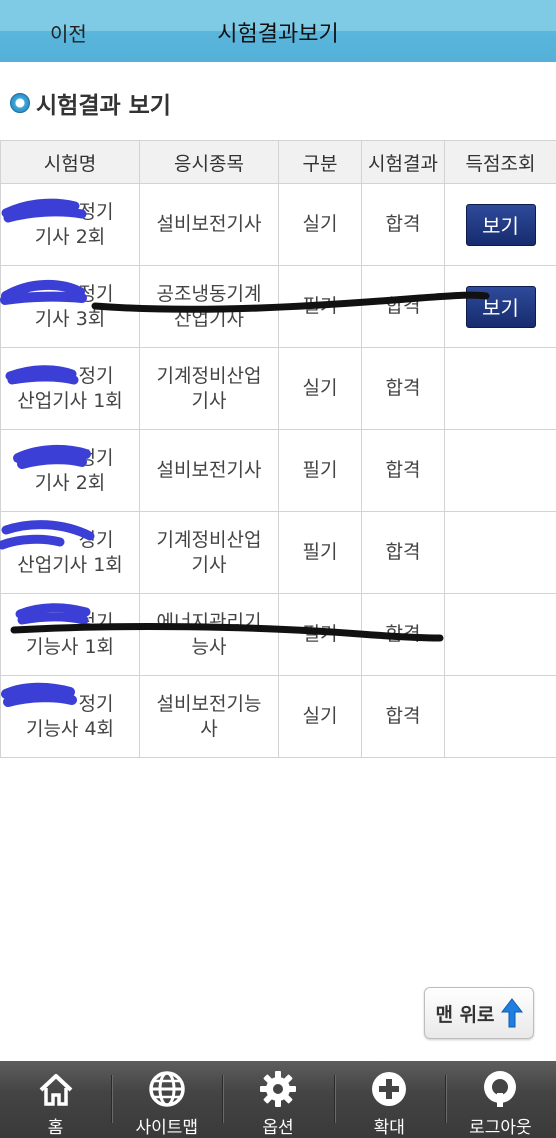 The width and height of the screenshot is (556, 1138). Describe the element at coordinates (70, 634) in the screenshot. I see `exam-name-cell: 정기 기능사 1회` at that location.